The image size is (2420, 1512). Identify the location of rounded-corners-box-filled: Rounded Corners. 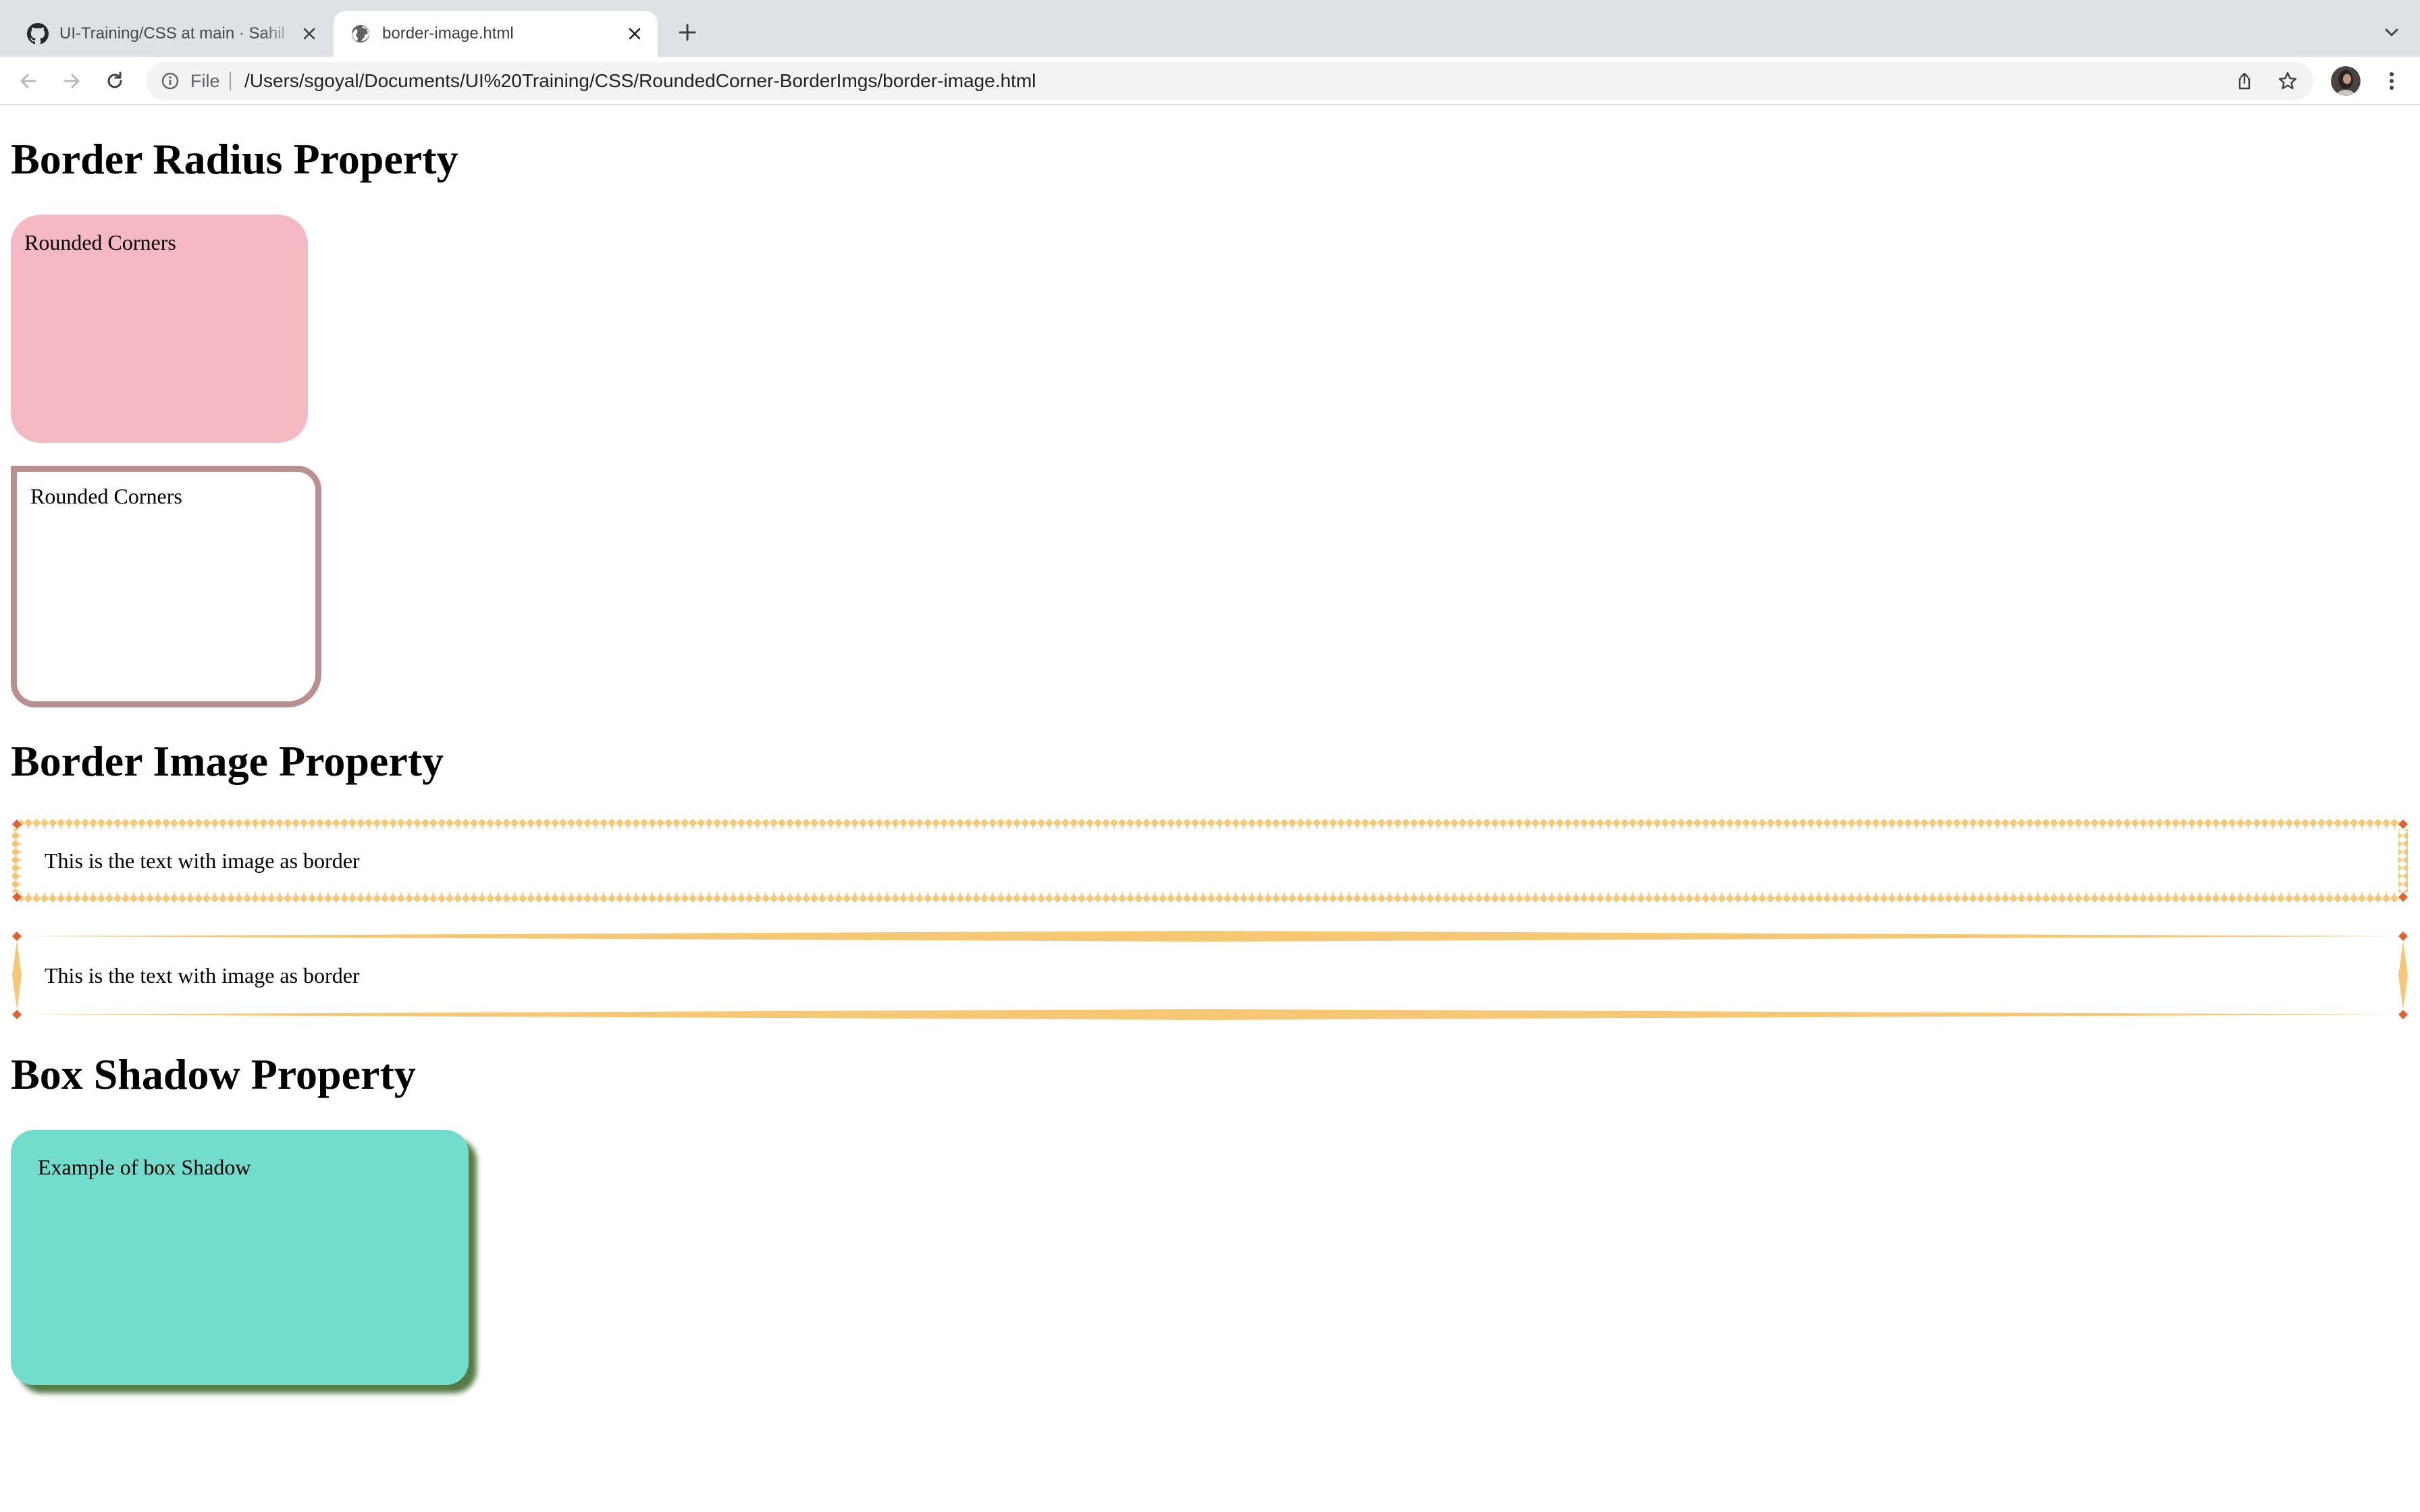
(159, 329).